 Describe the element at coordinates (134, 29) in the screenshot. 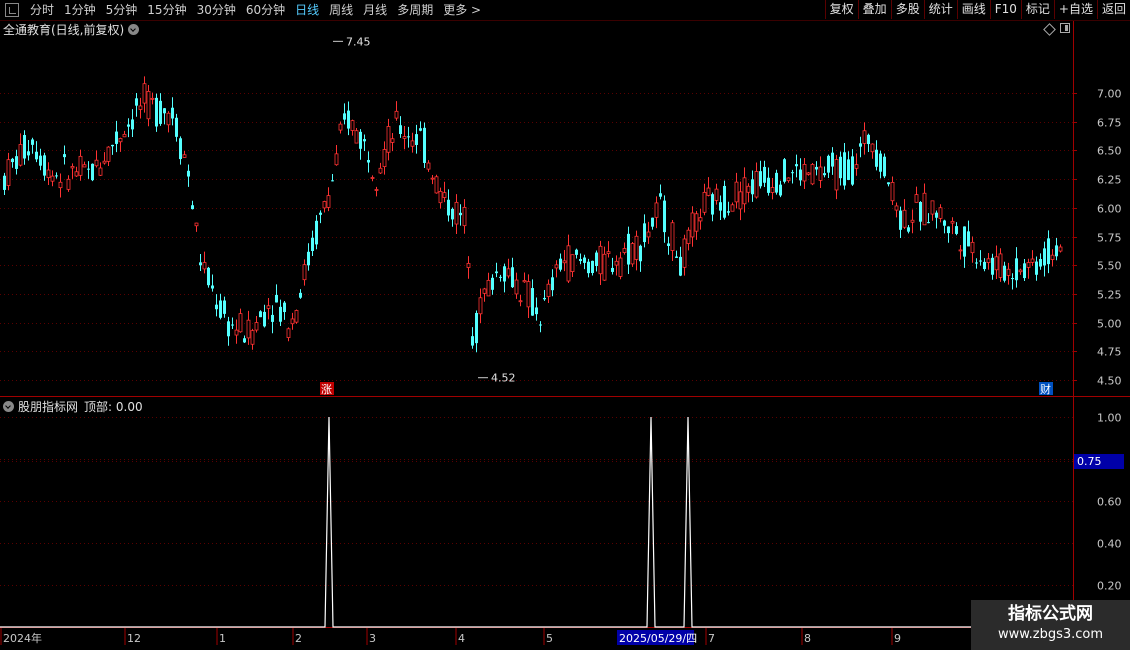

I see `dropdown-icon` at that location.